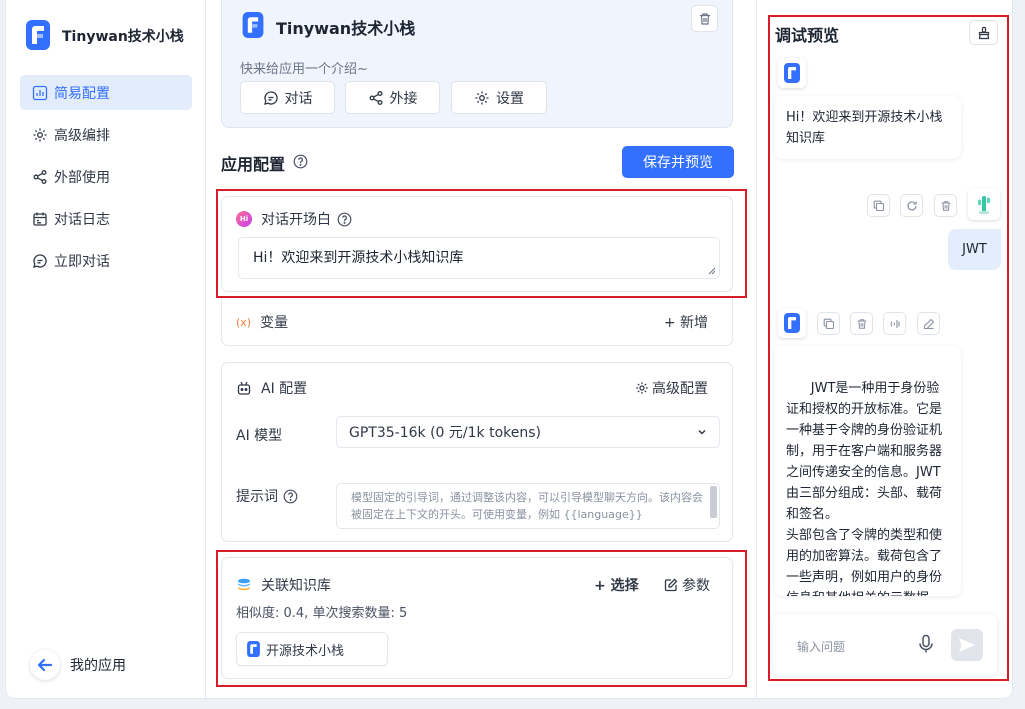  What do you see at coordinates (82, 177) in the screenshot?
I see `sidebar-item-label: 外部使用` at bounding box center [82, 177].